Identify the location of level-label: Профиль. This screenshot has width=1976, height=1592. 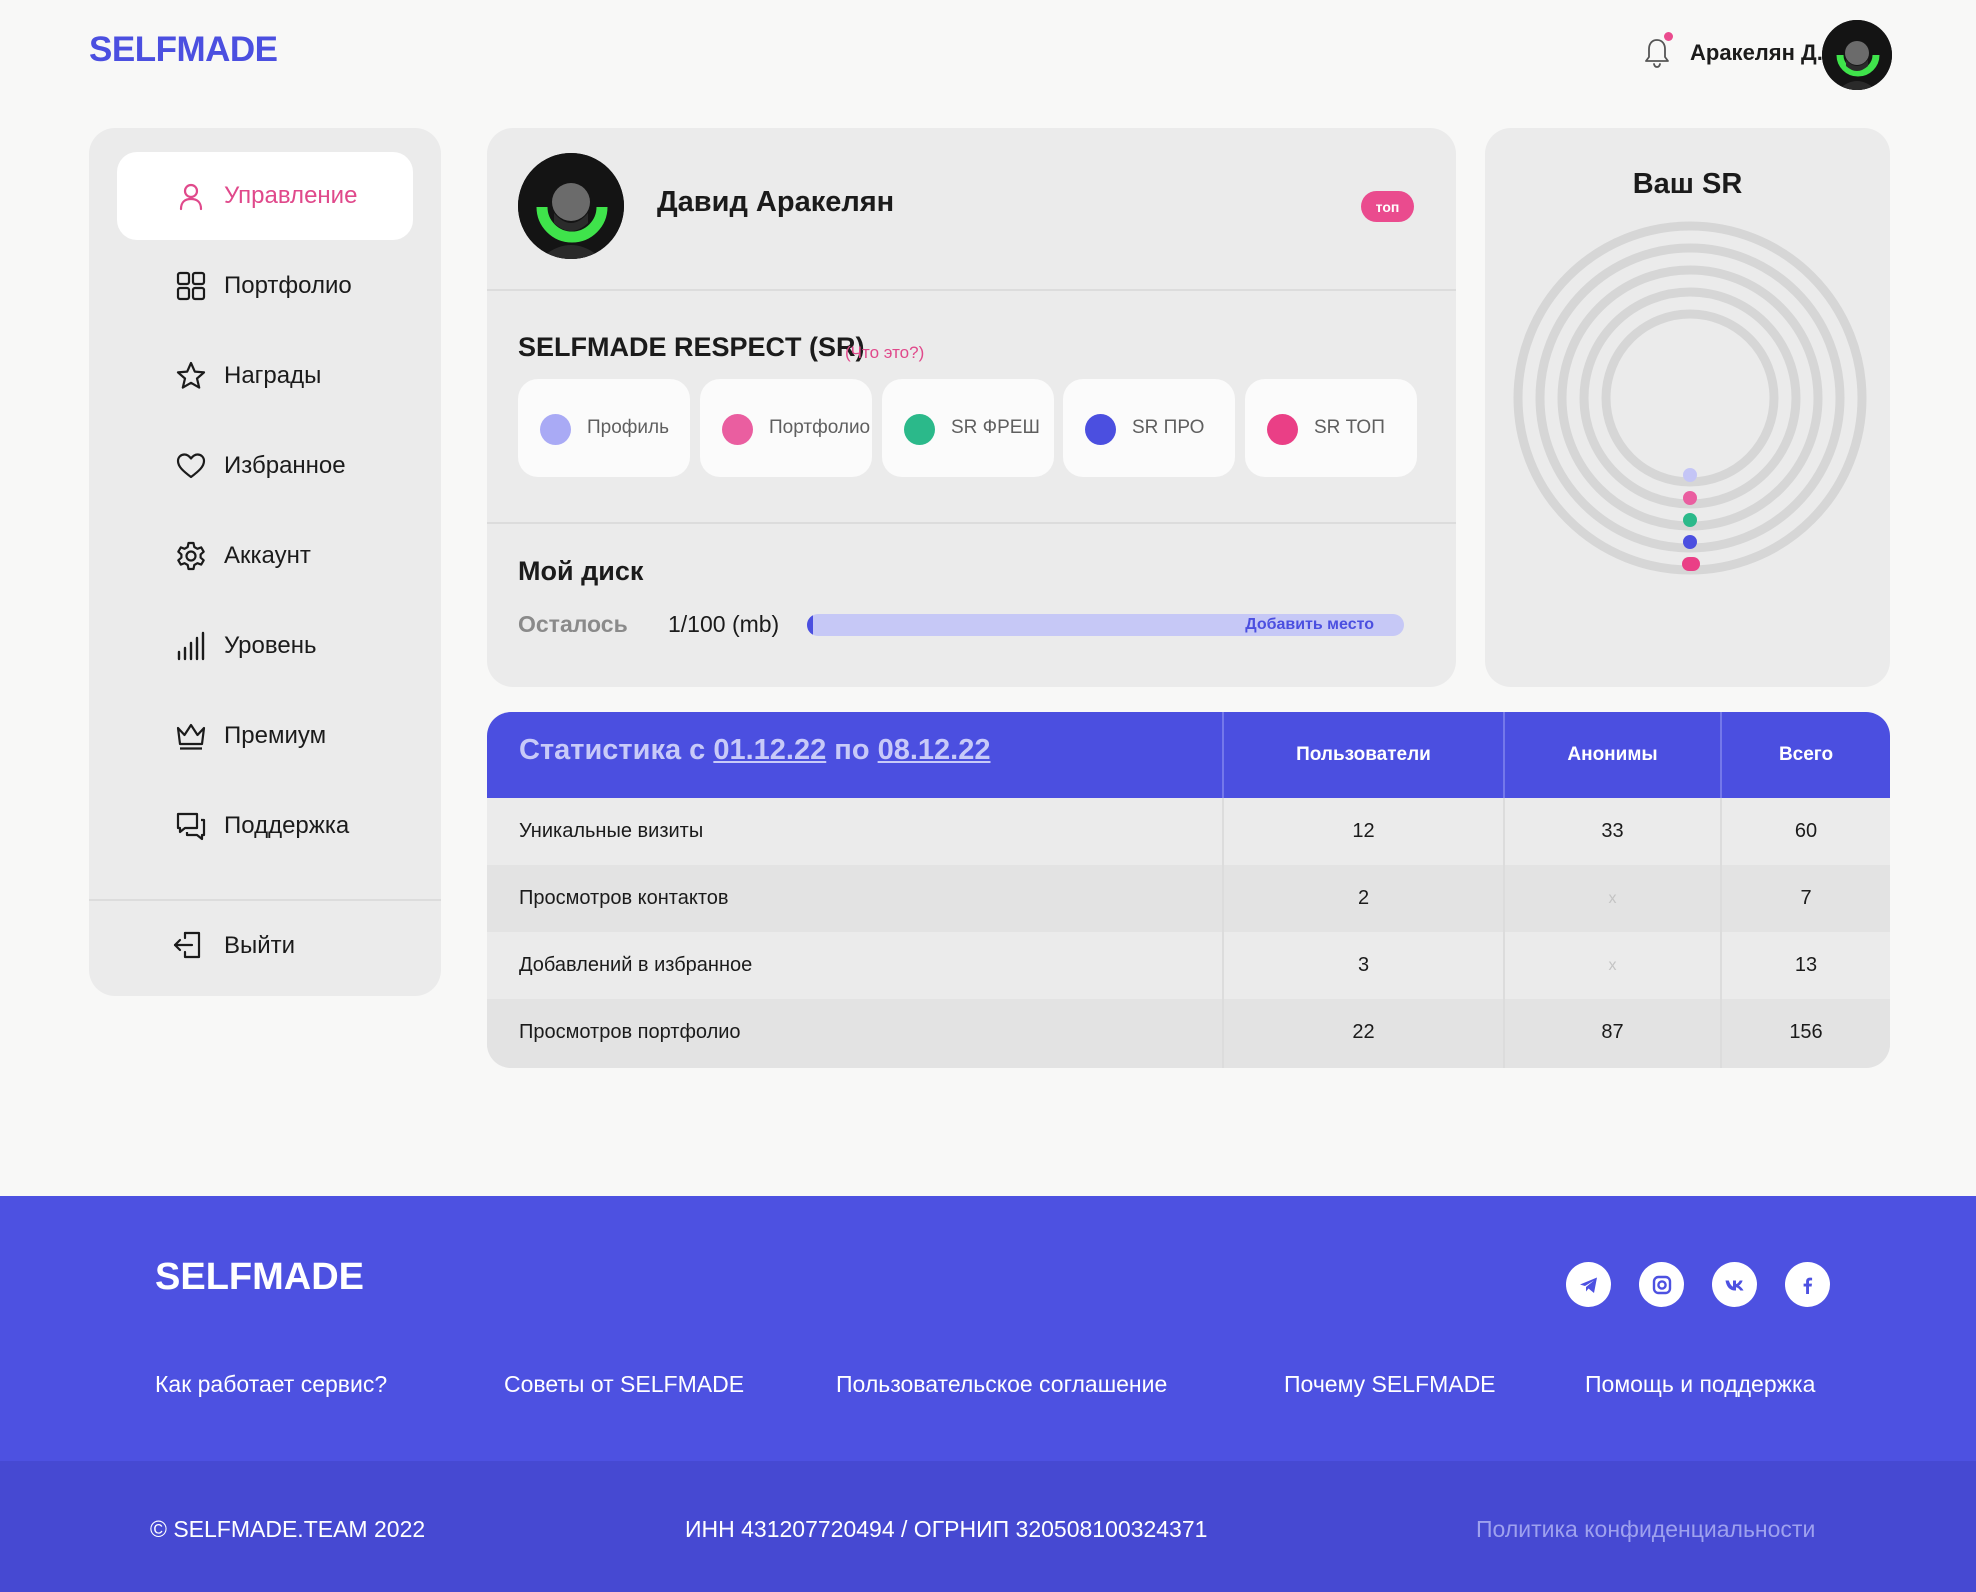
(628, 427).